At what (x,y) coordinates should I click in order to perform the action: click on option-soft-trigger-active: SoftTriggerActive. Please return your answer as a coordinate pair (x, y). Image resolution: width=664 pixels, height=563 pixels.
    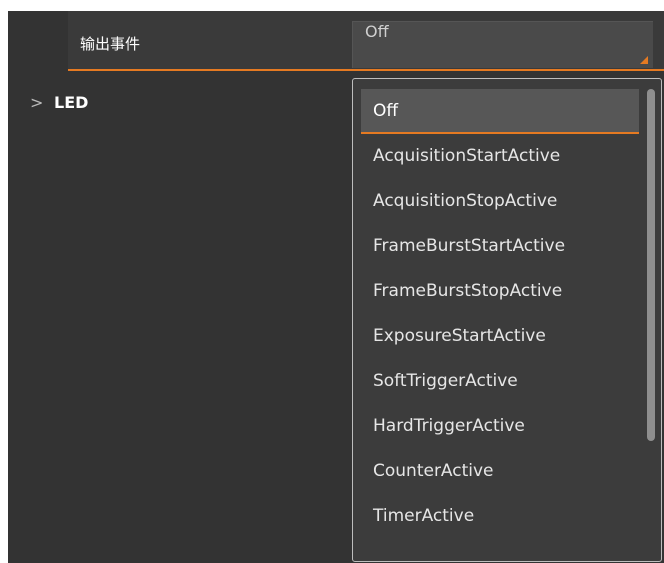
    Looking at the image, I should click on (500, 381).